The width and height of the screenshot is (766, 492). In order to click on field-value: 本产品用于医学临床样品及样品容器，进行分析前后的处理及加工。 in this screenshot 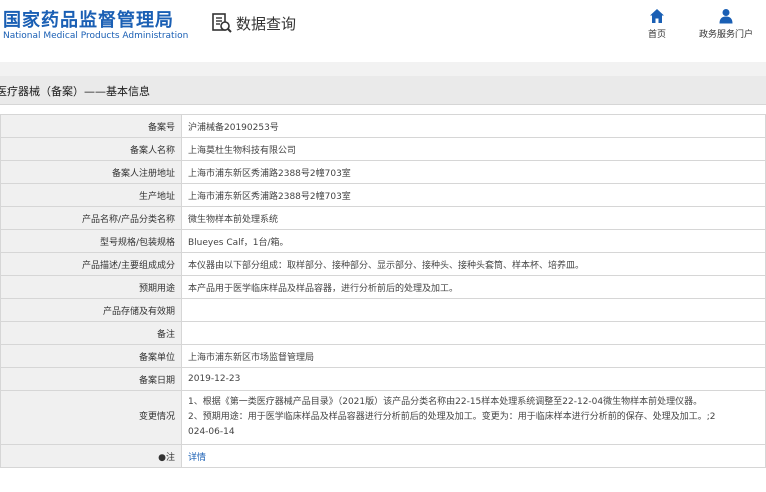, I will do `click(473, 287)`.